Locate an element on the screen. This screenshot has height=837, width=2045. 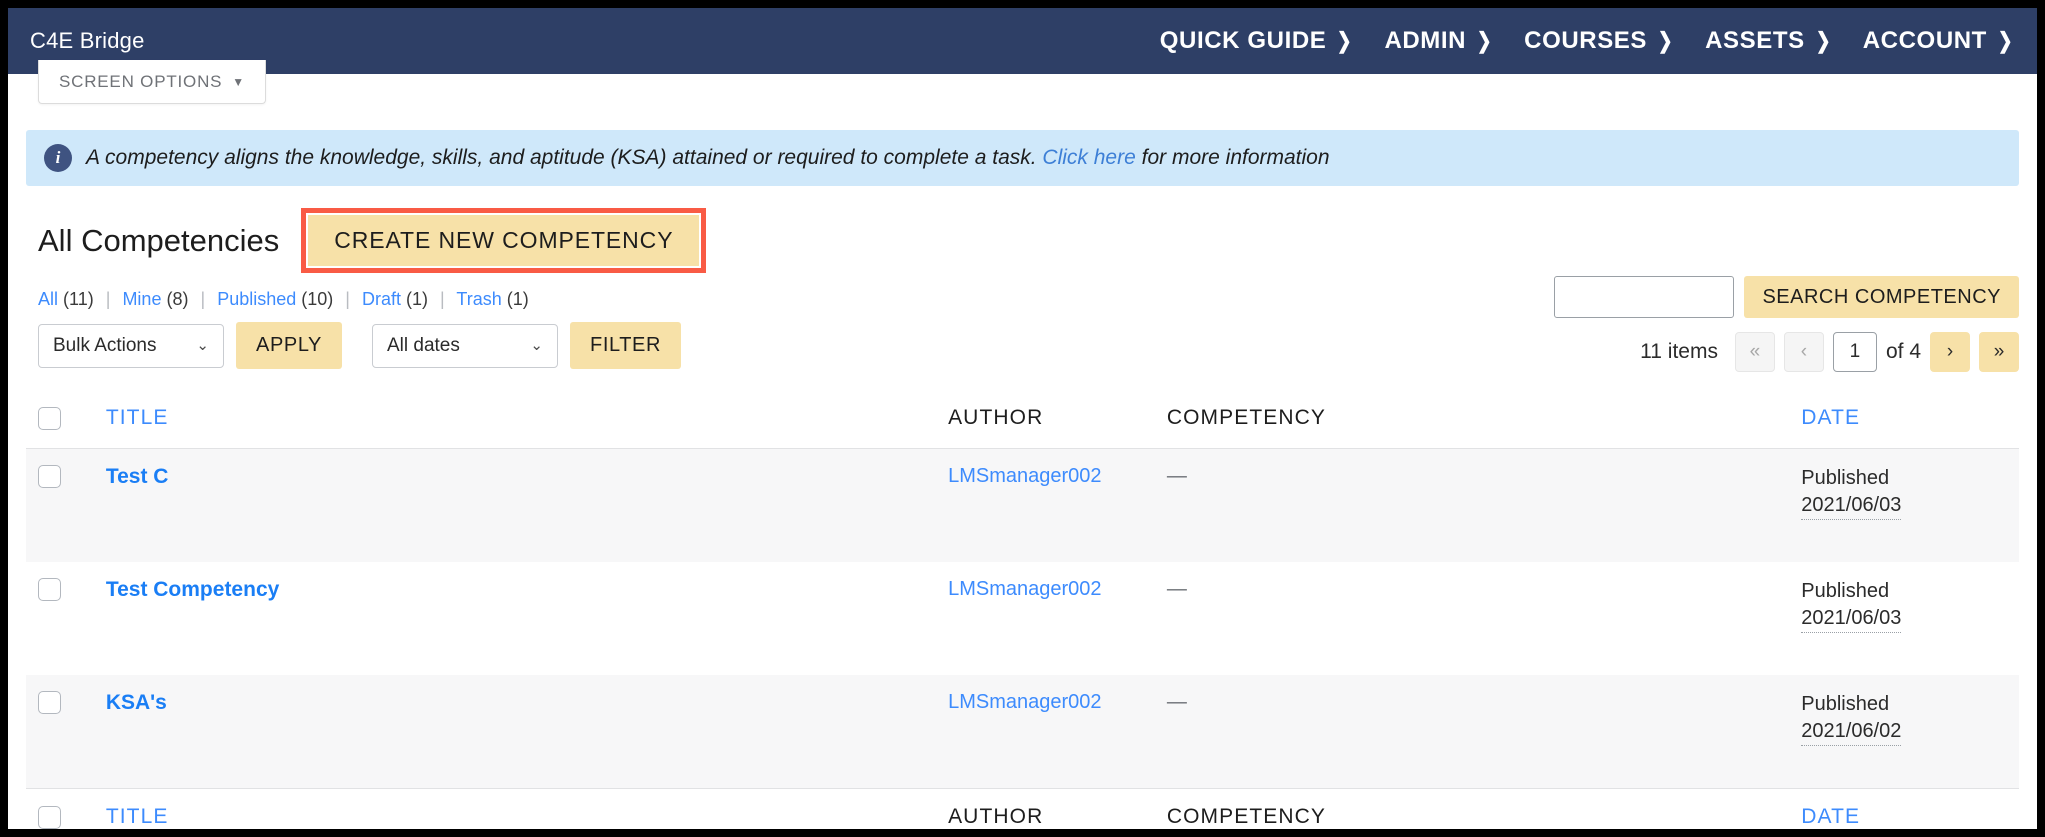
notice-text-after: for more information is located at coordinates (1232, 158).